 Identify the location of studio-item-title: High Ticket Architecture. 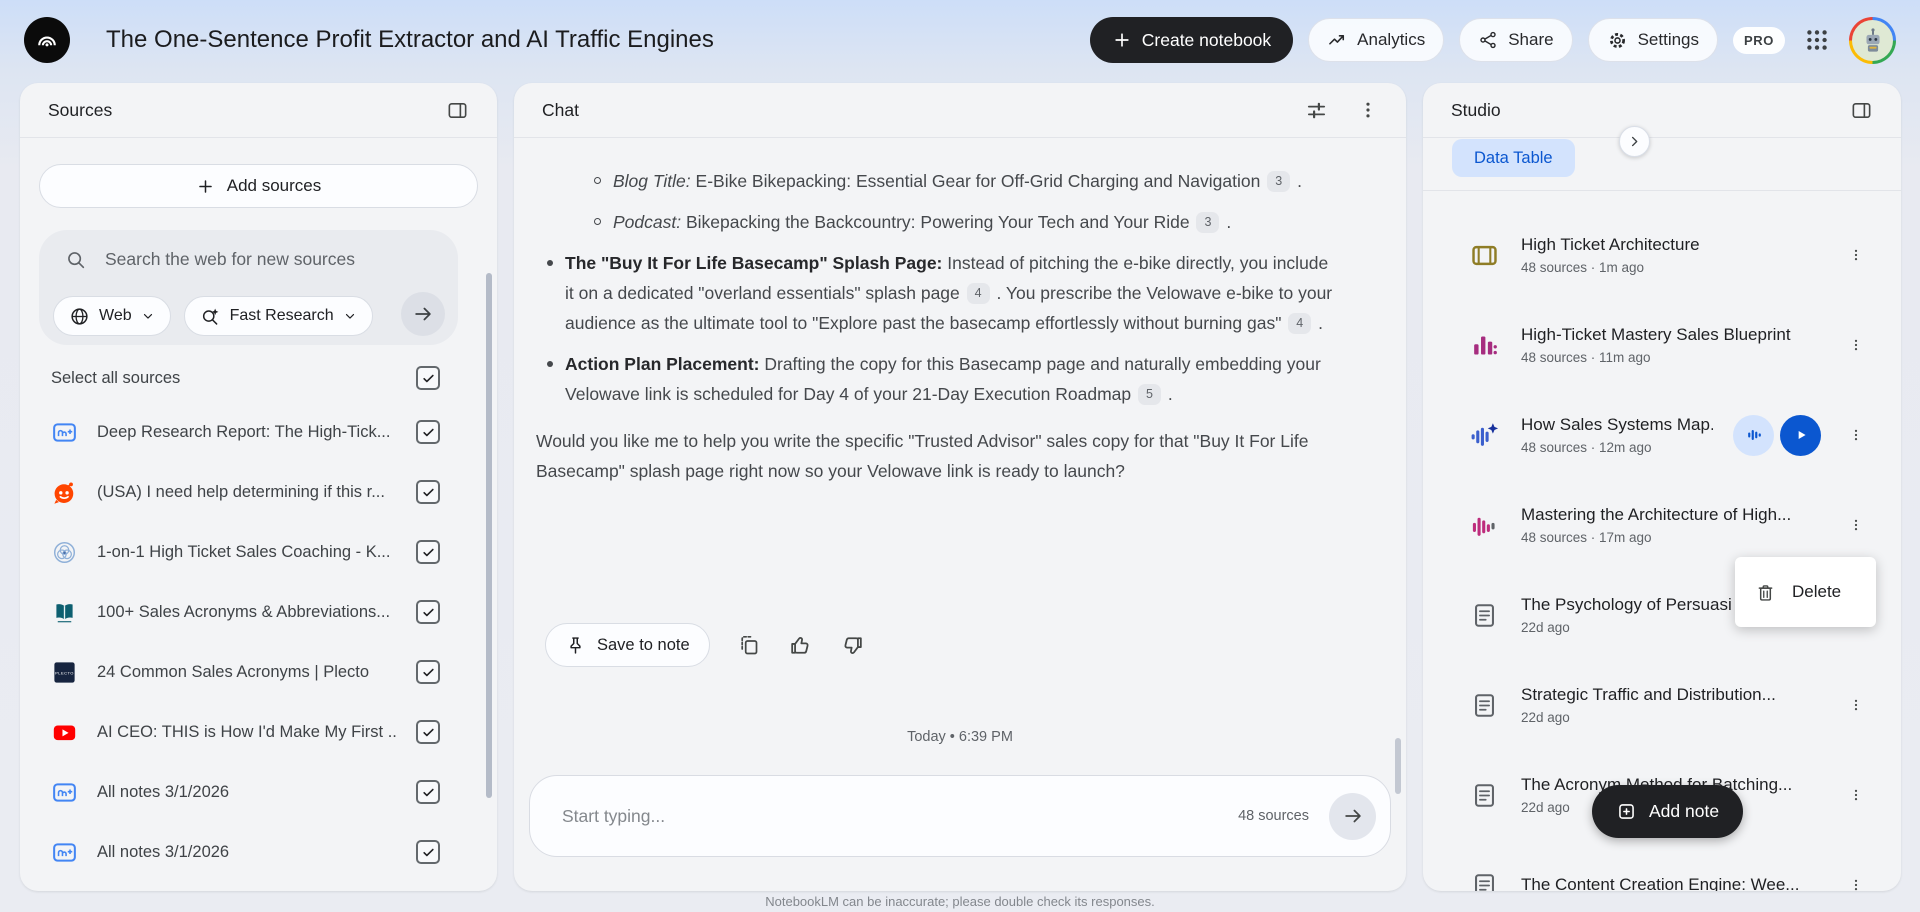
(1610, 244).